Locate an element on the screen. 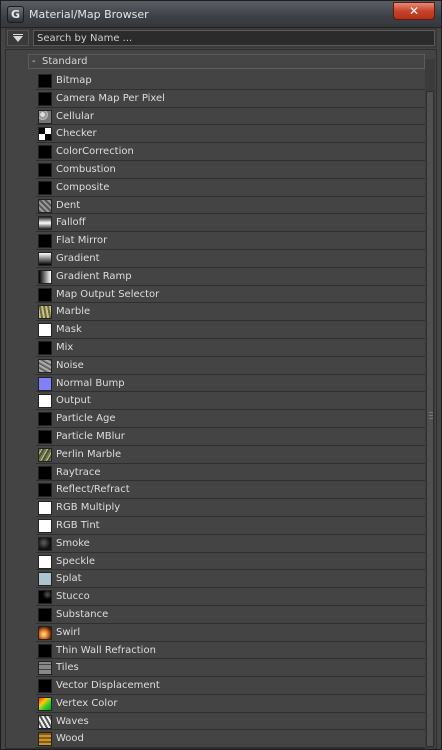 The image size is (442, 750). list-item: Normal Bump is located at coordinates (231, 384).